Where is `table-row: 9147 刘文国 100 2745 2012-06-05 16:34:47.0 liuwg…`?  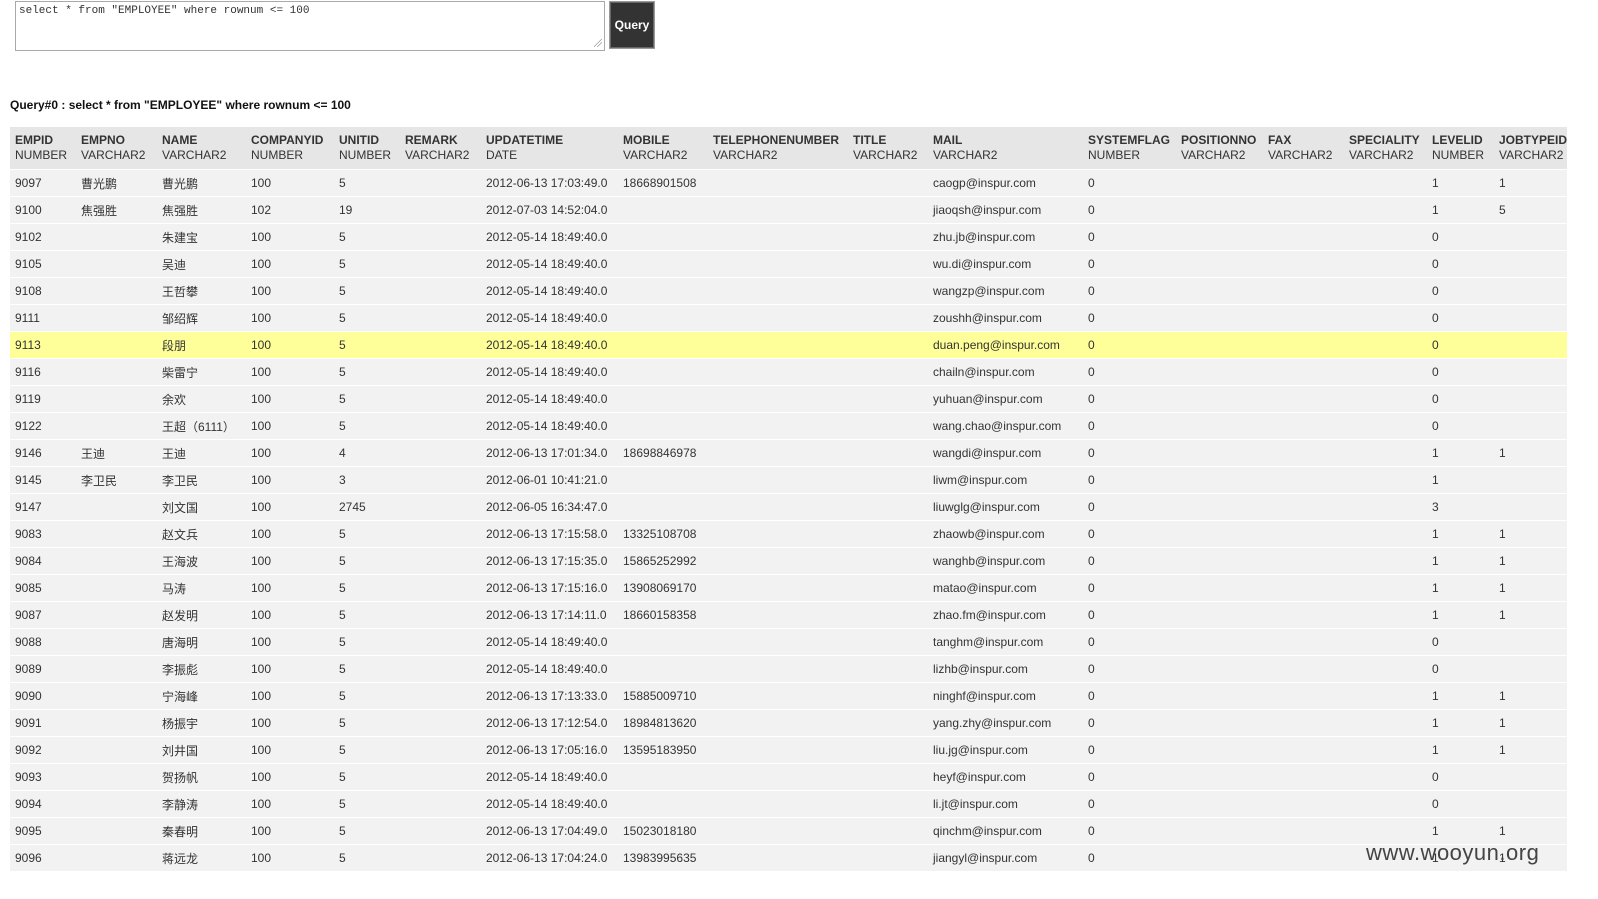
table-row: 9147 刘文国 100 2745 2012-06-05 16:34:47.0 liuwg… is located at coordinates (789, 507).